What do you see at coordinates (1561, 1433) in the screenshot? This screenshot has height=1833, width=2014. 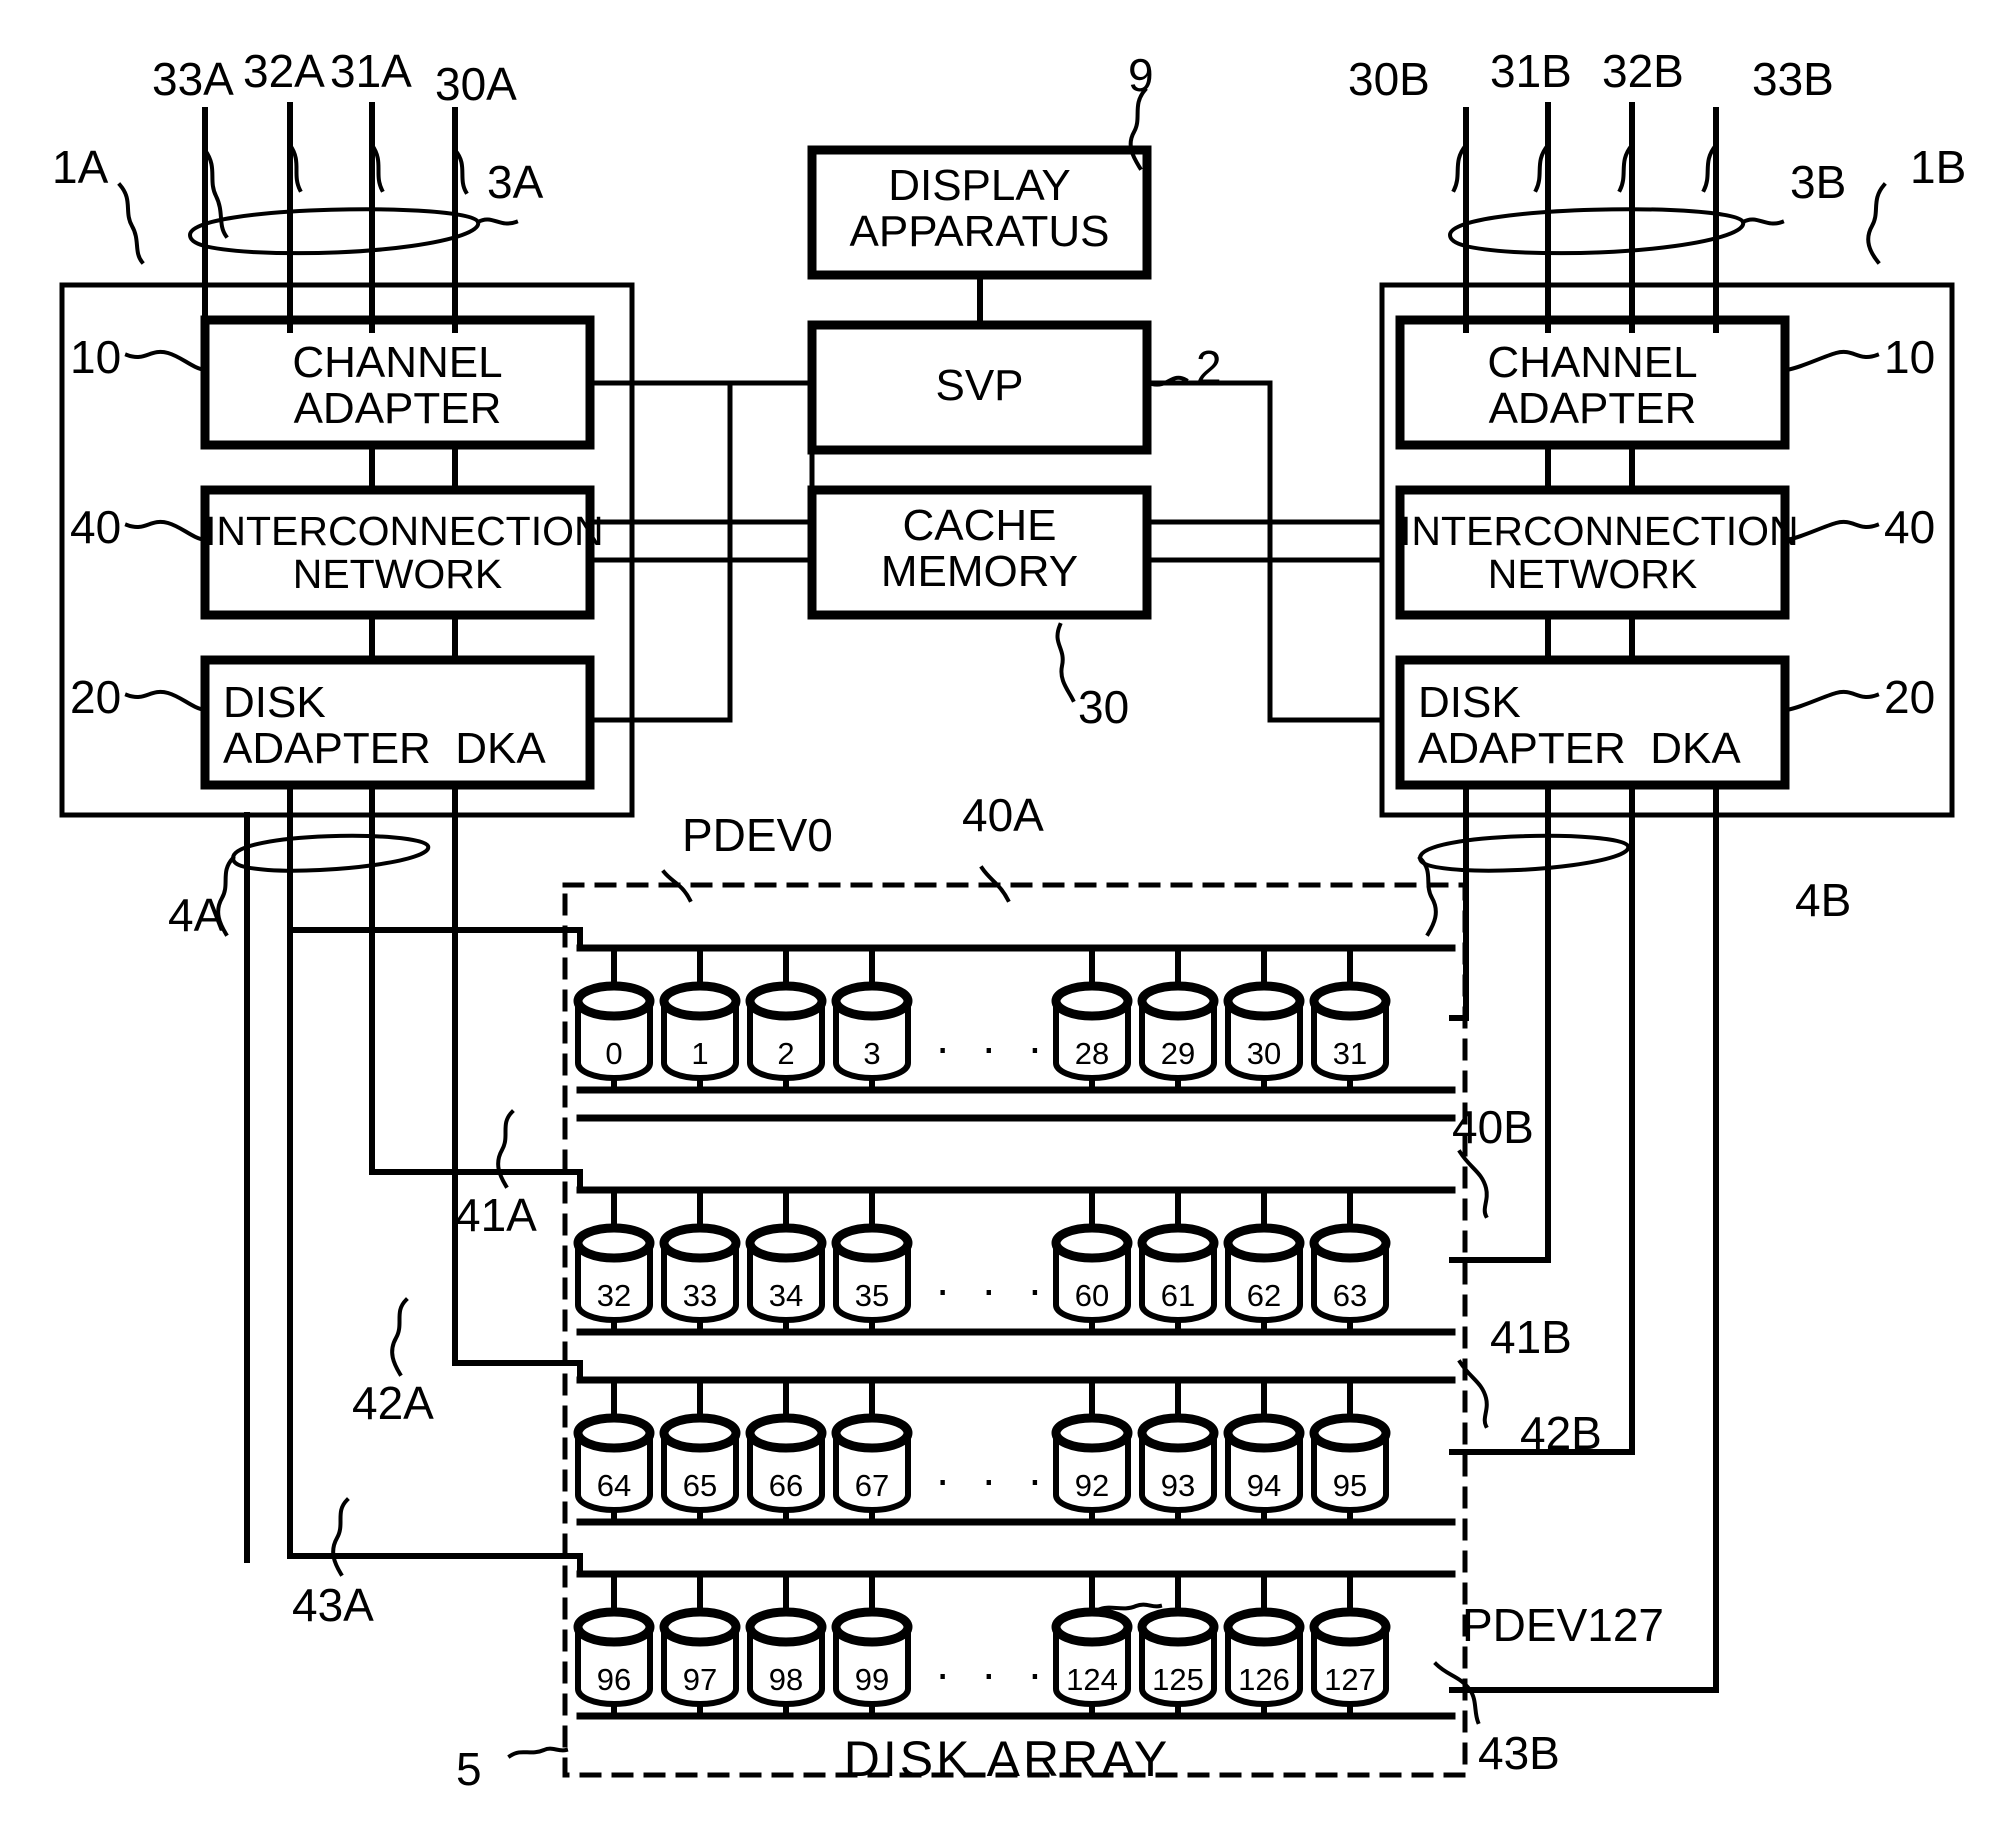 I see `ref-disk-bus-42b: 42B` at bounding box center [1561, 1433].